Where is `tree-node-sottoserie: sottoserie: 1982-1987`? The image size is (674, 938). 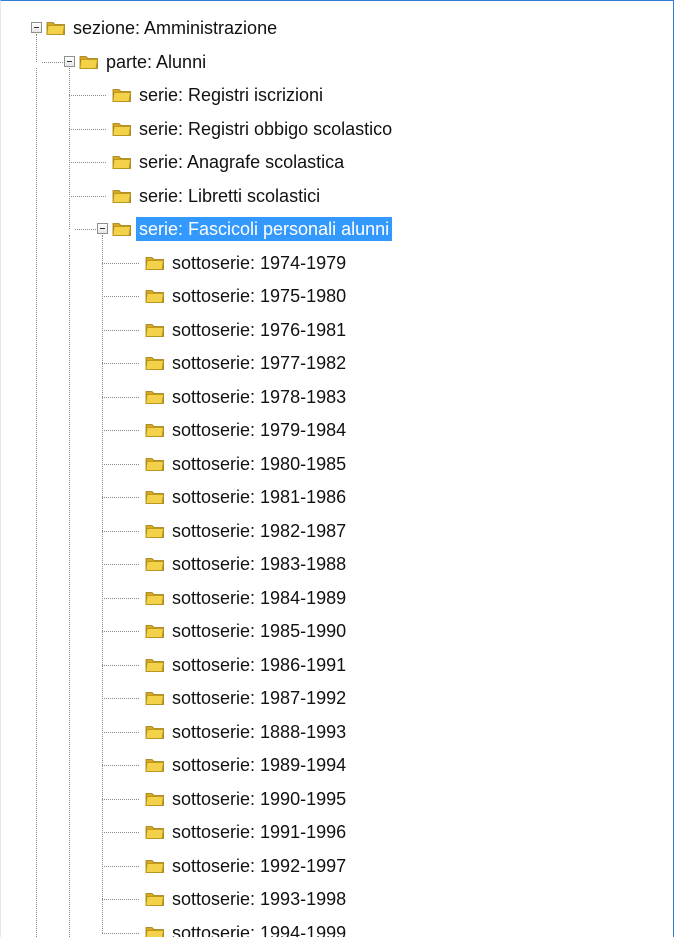 tree-node-sottoserie: sottoserie: 1982-1987 is located at coordinates (337, 531).